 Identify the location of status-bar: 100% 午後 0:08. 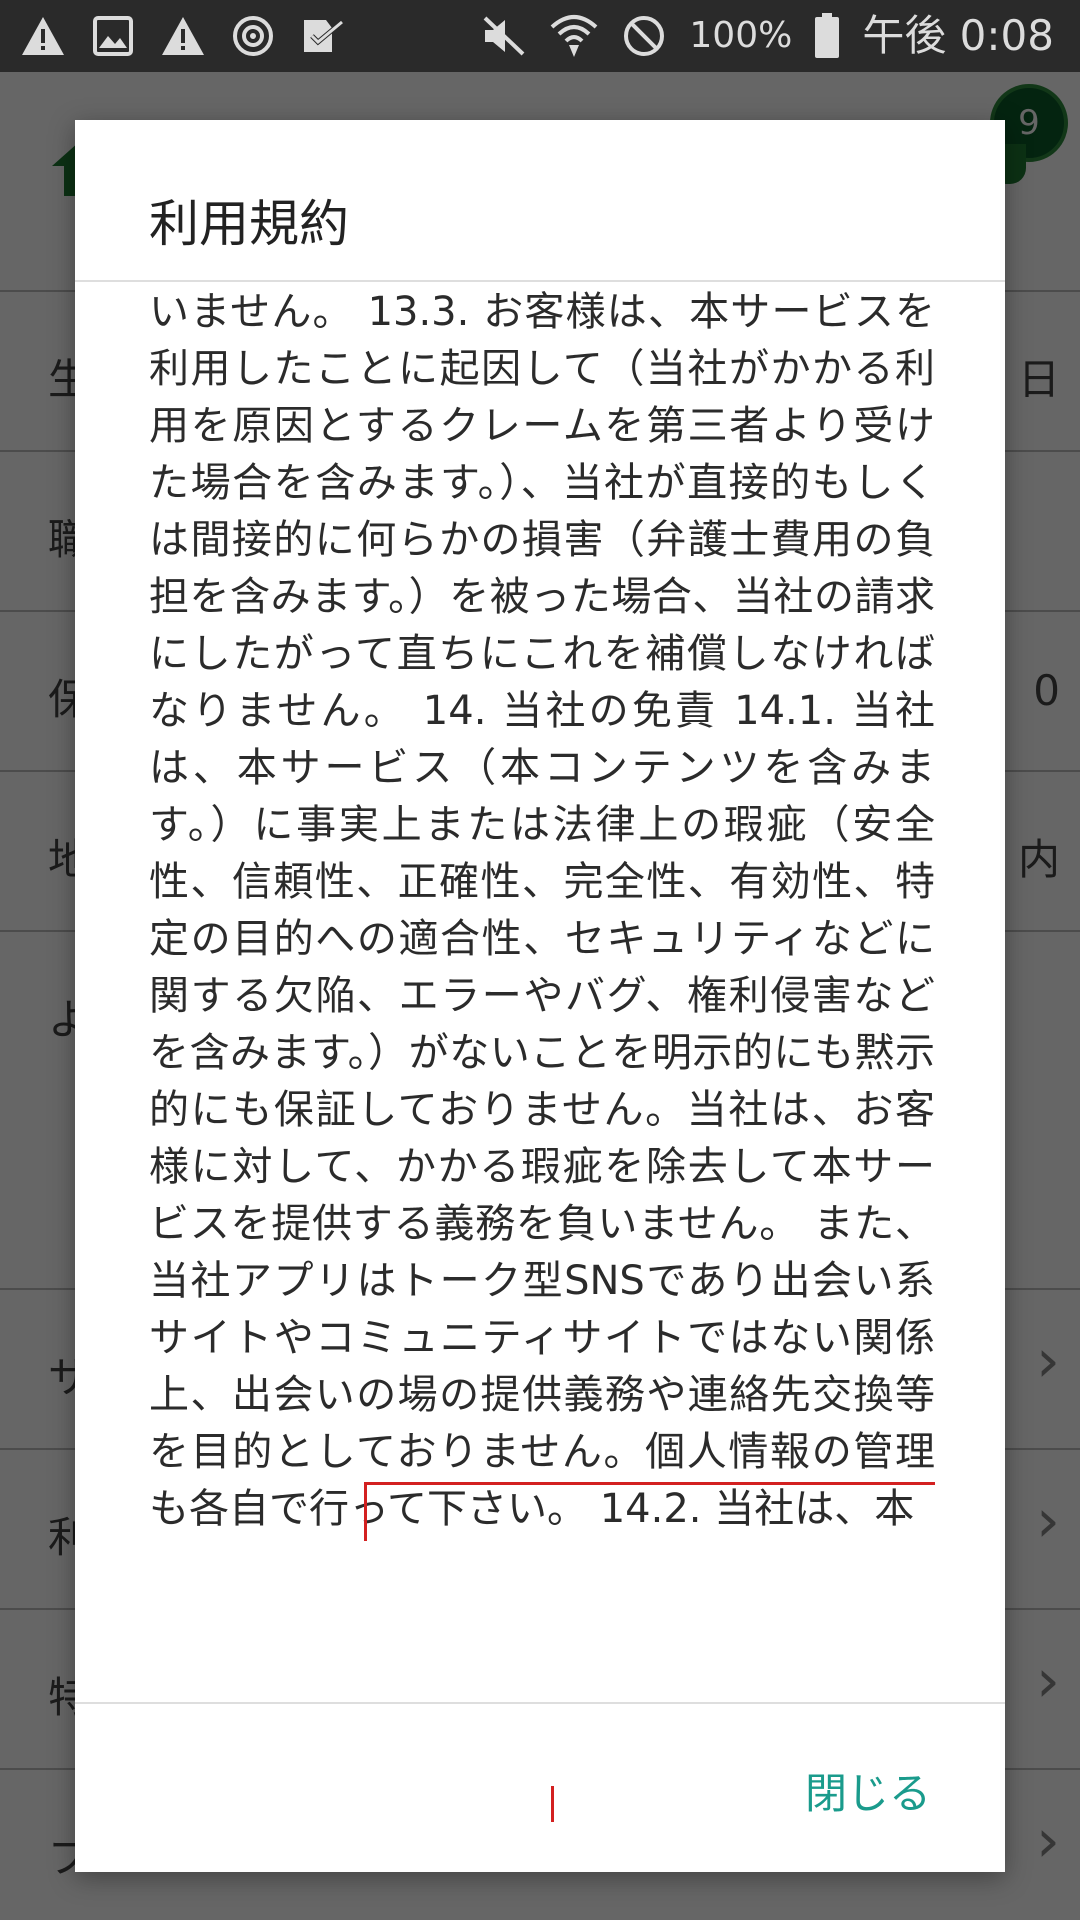
(540, 36).